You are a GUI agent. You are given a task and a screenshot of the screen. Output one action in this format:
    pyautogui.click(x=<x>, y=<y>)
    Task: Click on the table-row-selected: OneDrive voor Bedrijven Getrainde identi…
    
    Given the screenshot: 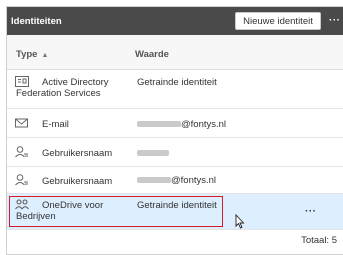 What is the action you would take?
    pyautogui.click(x=175, y=212)
    